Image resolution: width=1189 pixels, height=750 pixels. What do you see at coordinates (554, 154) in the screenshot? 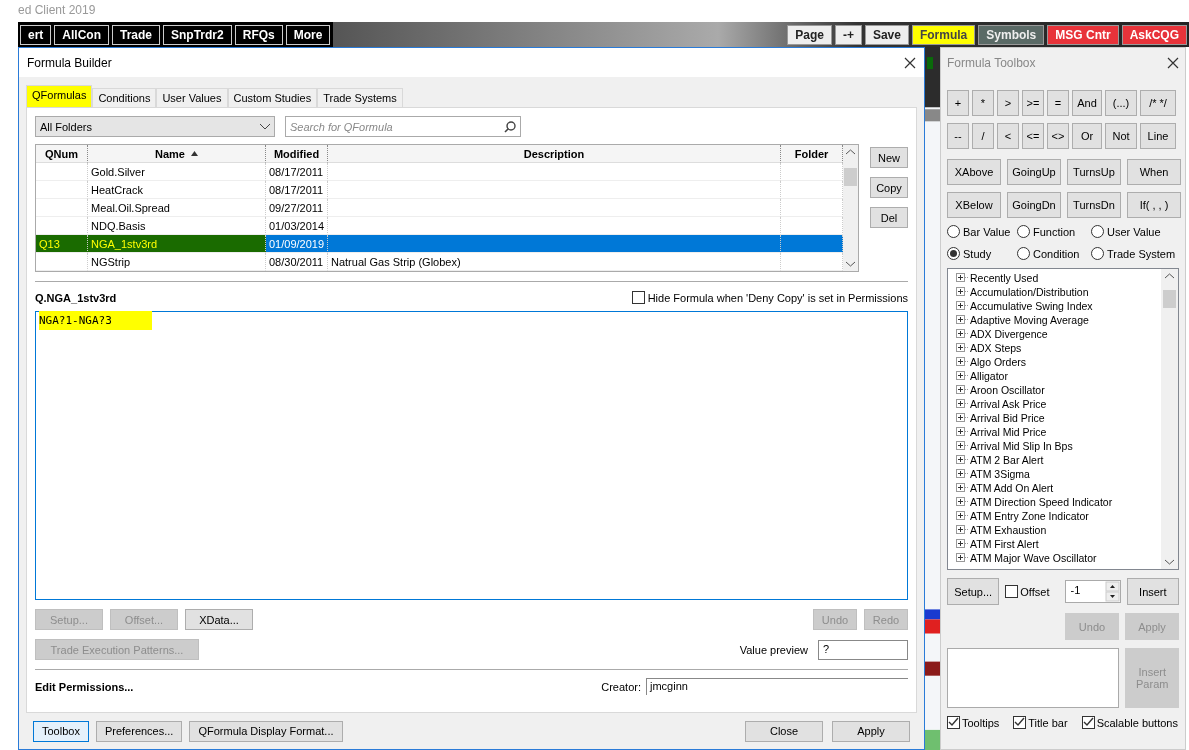
I see `column-header: Description` at bounding box center [554, 154].